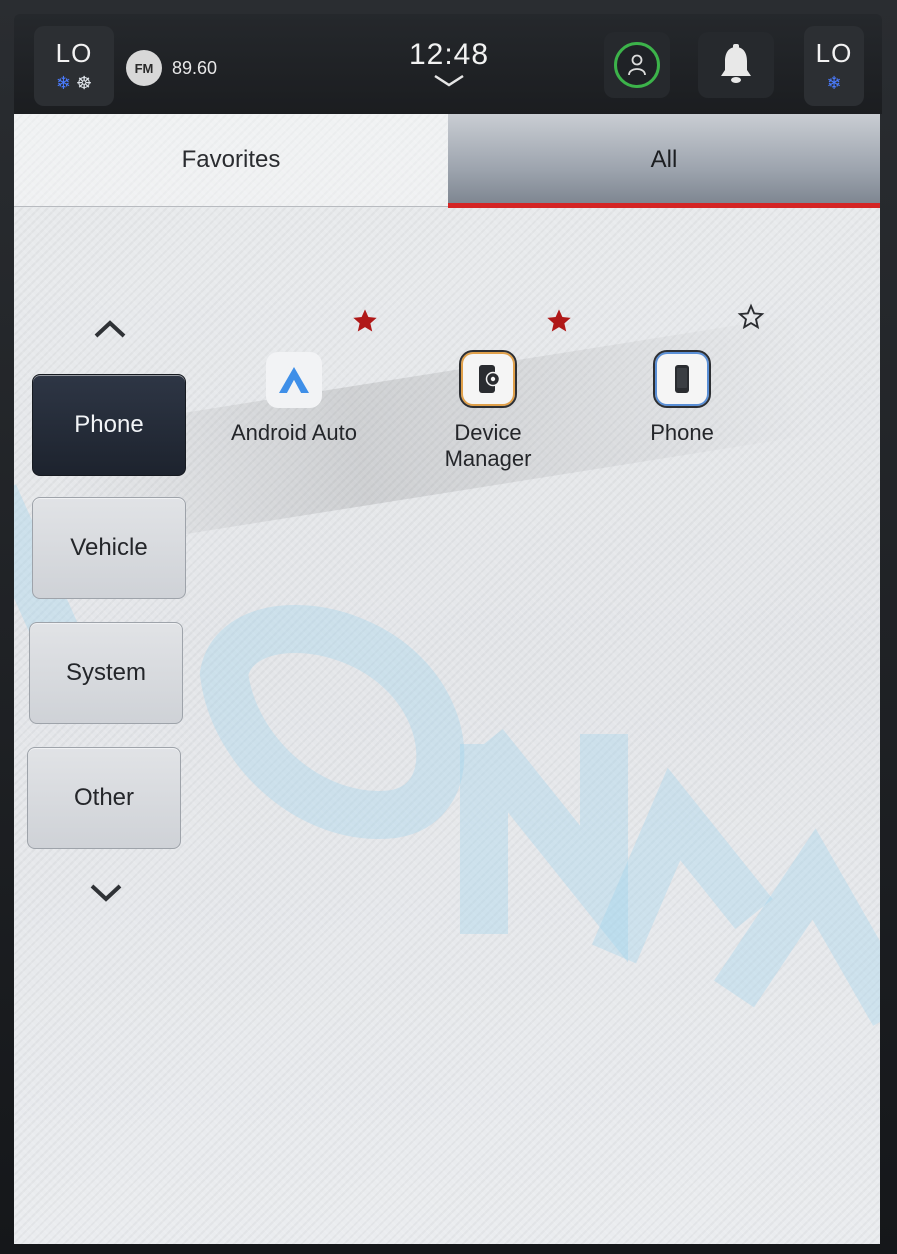 This screenshot has width=897, height=1254. I want to click on favorite-star-phone, so click(751, 317).